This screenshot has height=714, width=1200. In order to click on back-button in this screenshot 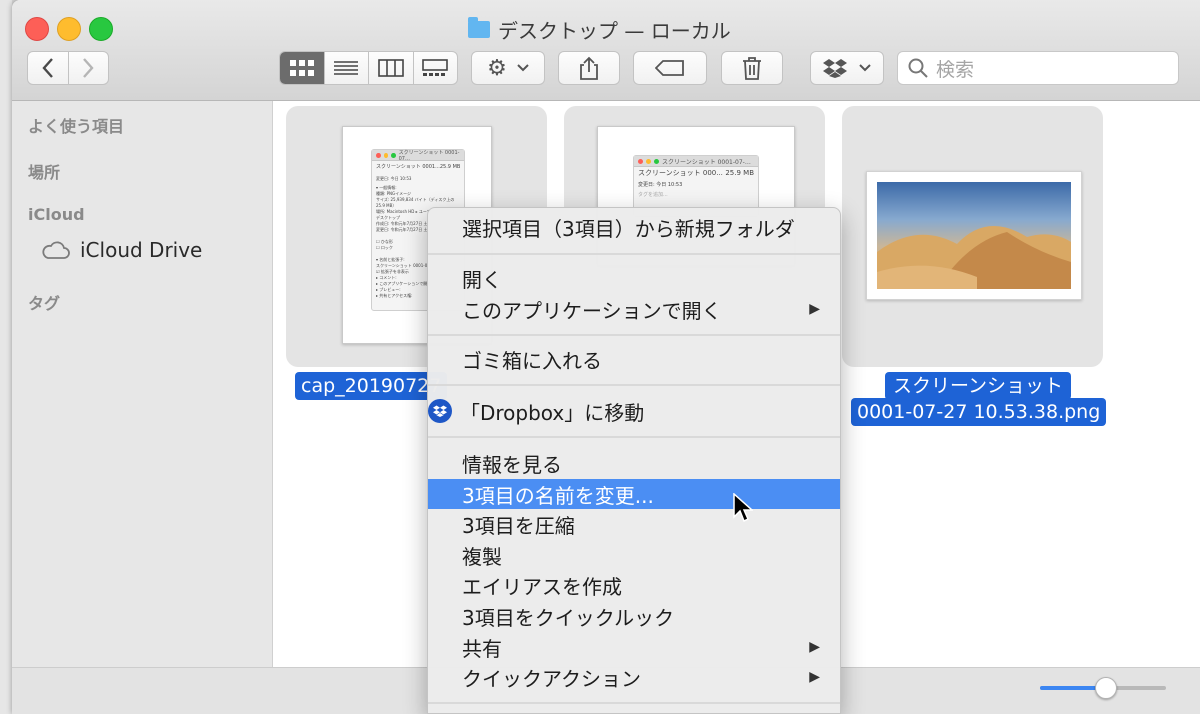, I will do `click(48, 68)`.